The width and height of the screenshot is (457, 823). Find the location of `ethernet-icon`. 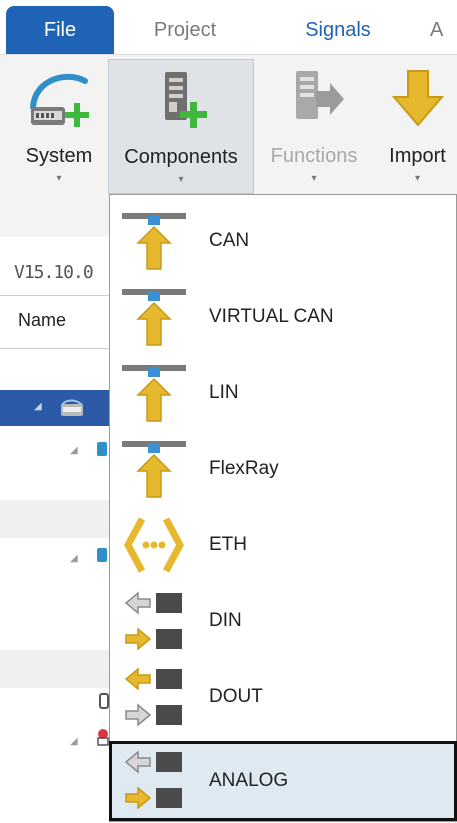

ethernet-icon is located at coordinates (154, 545).